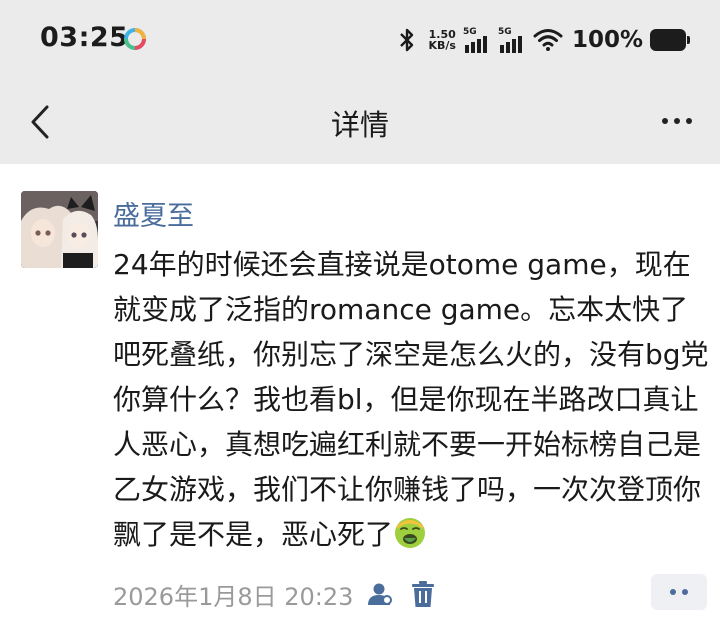 The width and height of the screenshot is (720, 621). I want to click on bluetooth-icon, so click(407, 40).